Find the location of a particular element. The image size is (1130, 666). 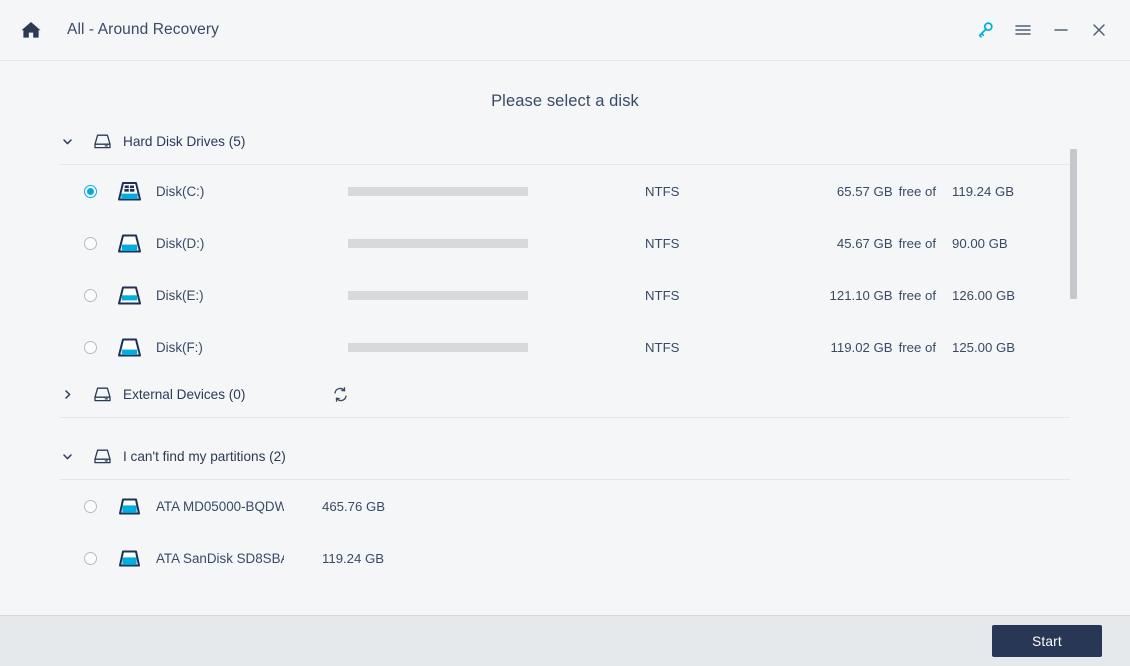

disk-capacity: 65.57 GB free of 119.24 GB is located at coordinates (885, 191).